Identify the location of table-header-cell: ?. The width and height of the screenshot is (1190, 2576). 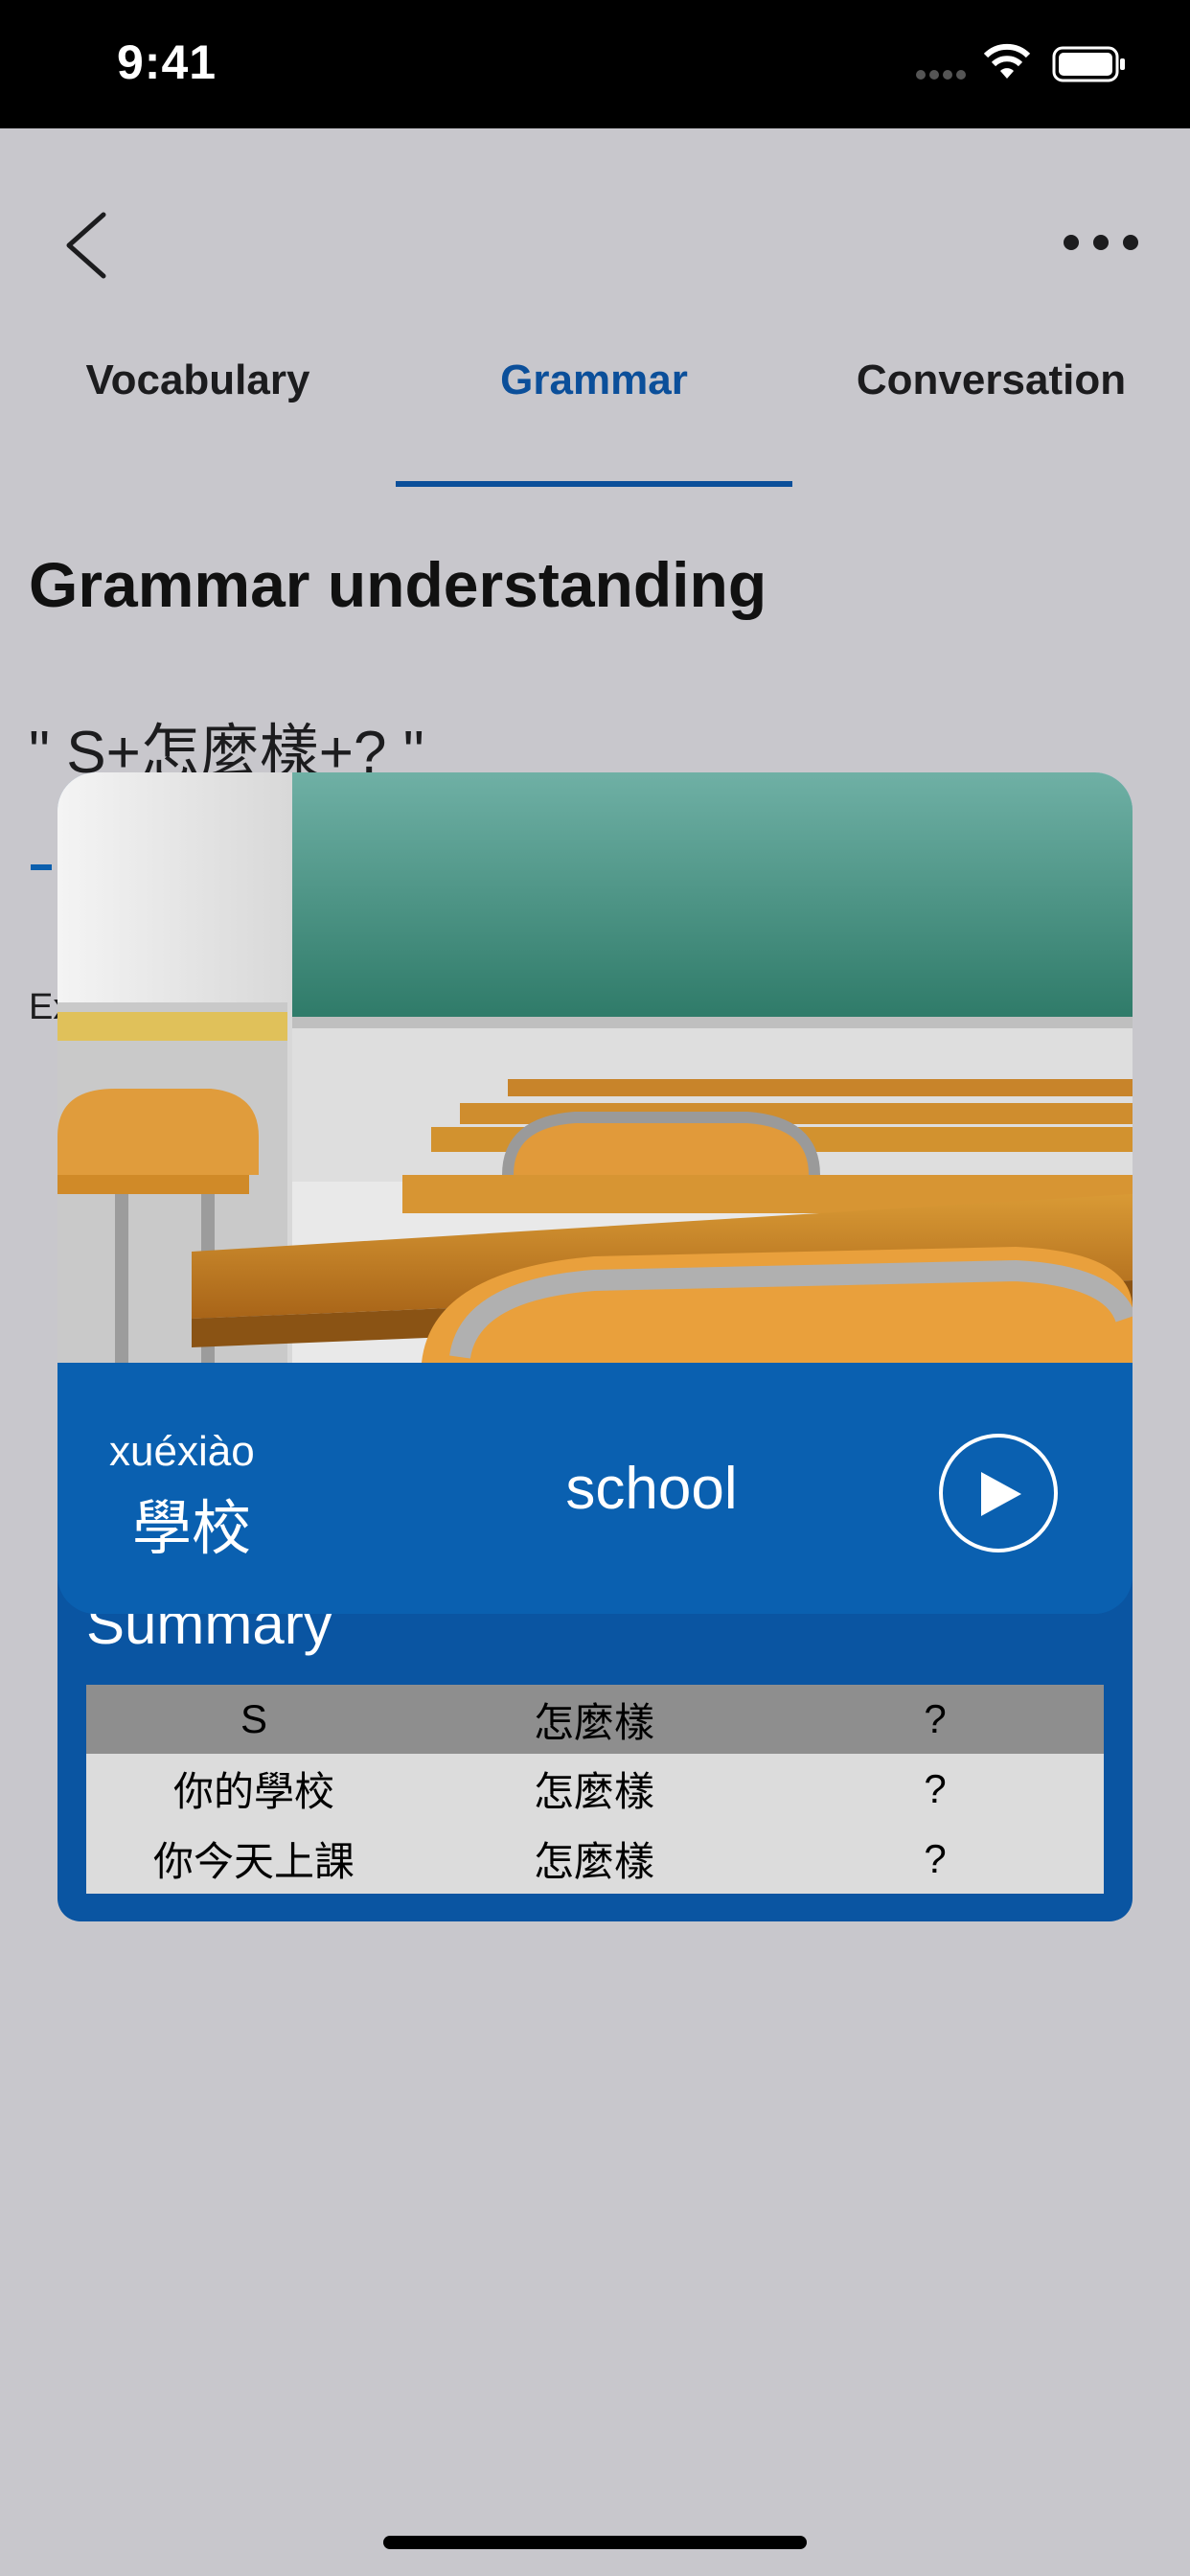
(936, 1719).